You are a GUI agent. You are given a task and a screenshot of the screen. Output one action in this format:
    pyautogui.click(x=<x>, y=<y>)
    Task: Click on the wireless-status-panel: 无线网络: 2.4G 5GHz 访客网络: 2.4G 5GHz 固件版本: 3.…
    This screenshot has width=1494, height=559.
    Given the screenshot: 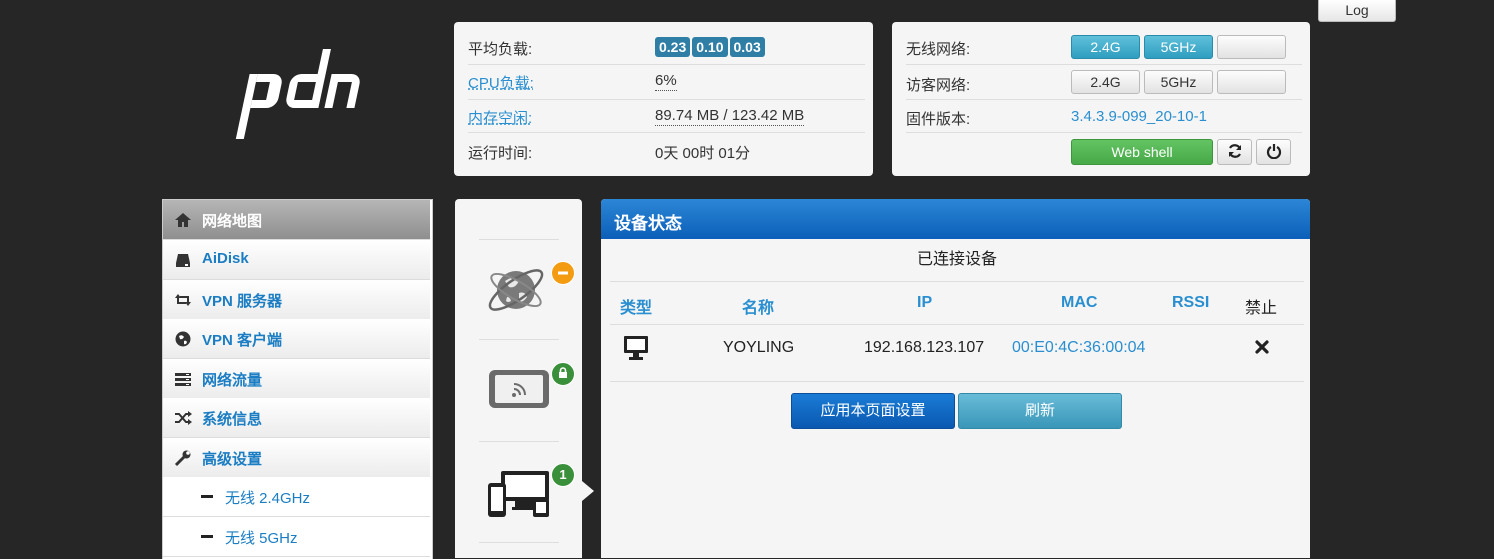 What is the action you would take?
    pyautogui.click(x=1101, y=99)
    